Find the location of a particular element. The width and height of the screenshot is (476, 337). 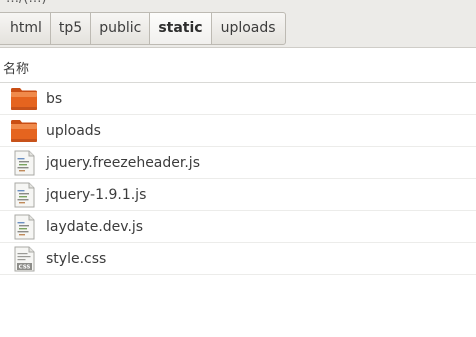

breadcrumb: html tp5 public static uploads is located at coordinates (143, 28).